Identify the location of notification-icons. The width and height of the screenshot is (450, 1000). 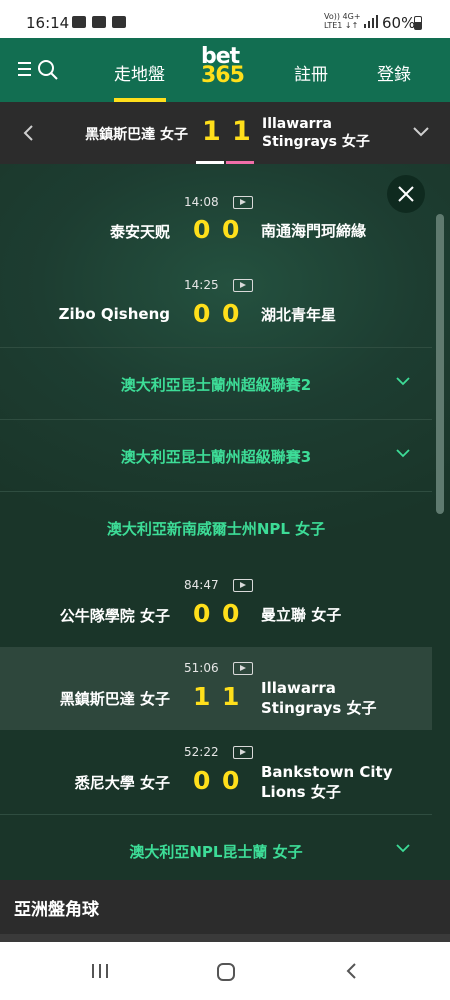
(99, 22).